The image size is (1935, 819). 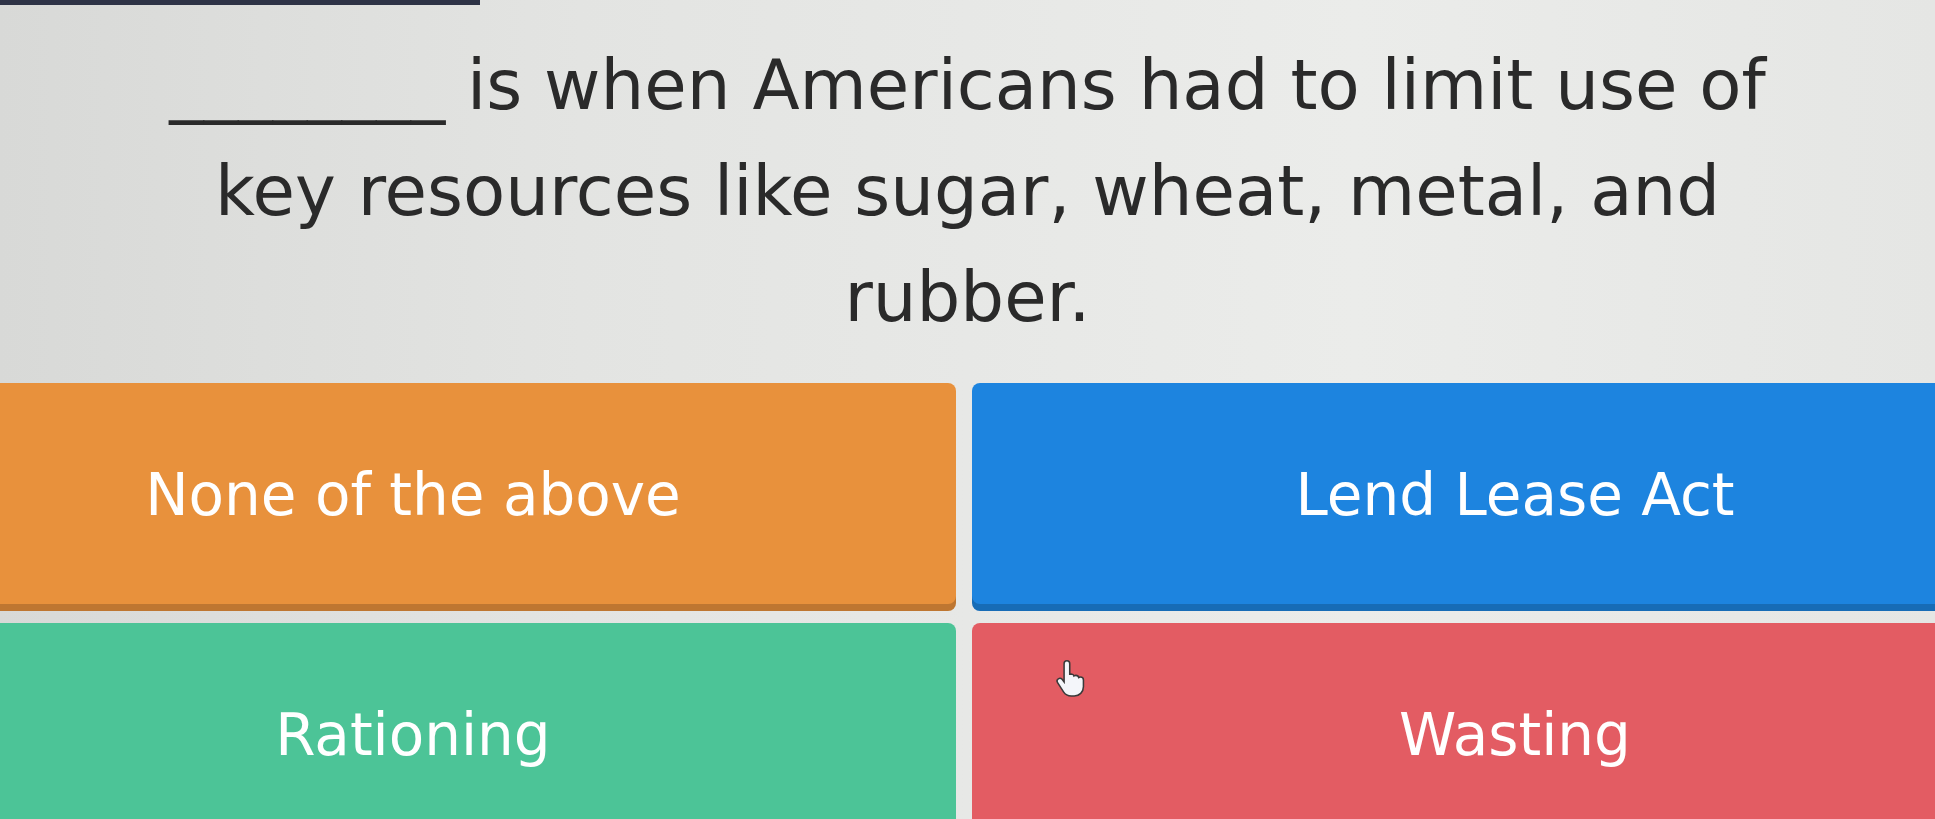 I want to click on answer-option: Lend Lease Act, so click(x=1453, y=497).